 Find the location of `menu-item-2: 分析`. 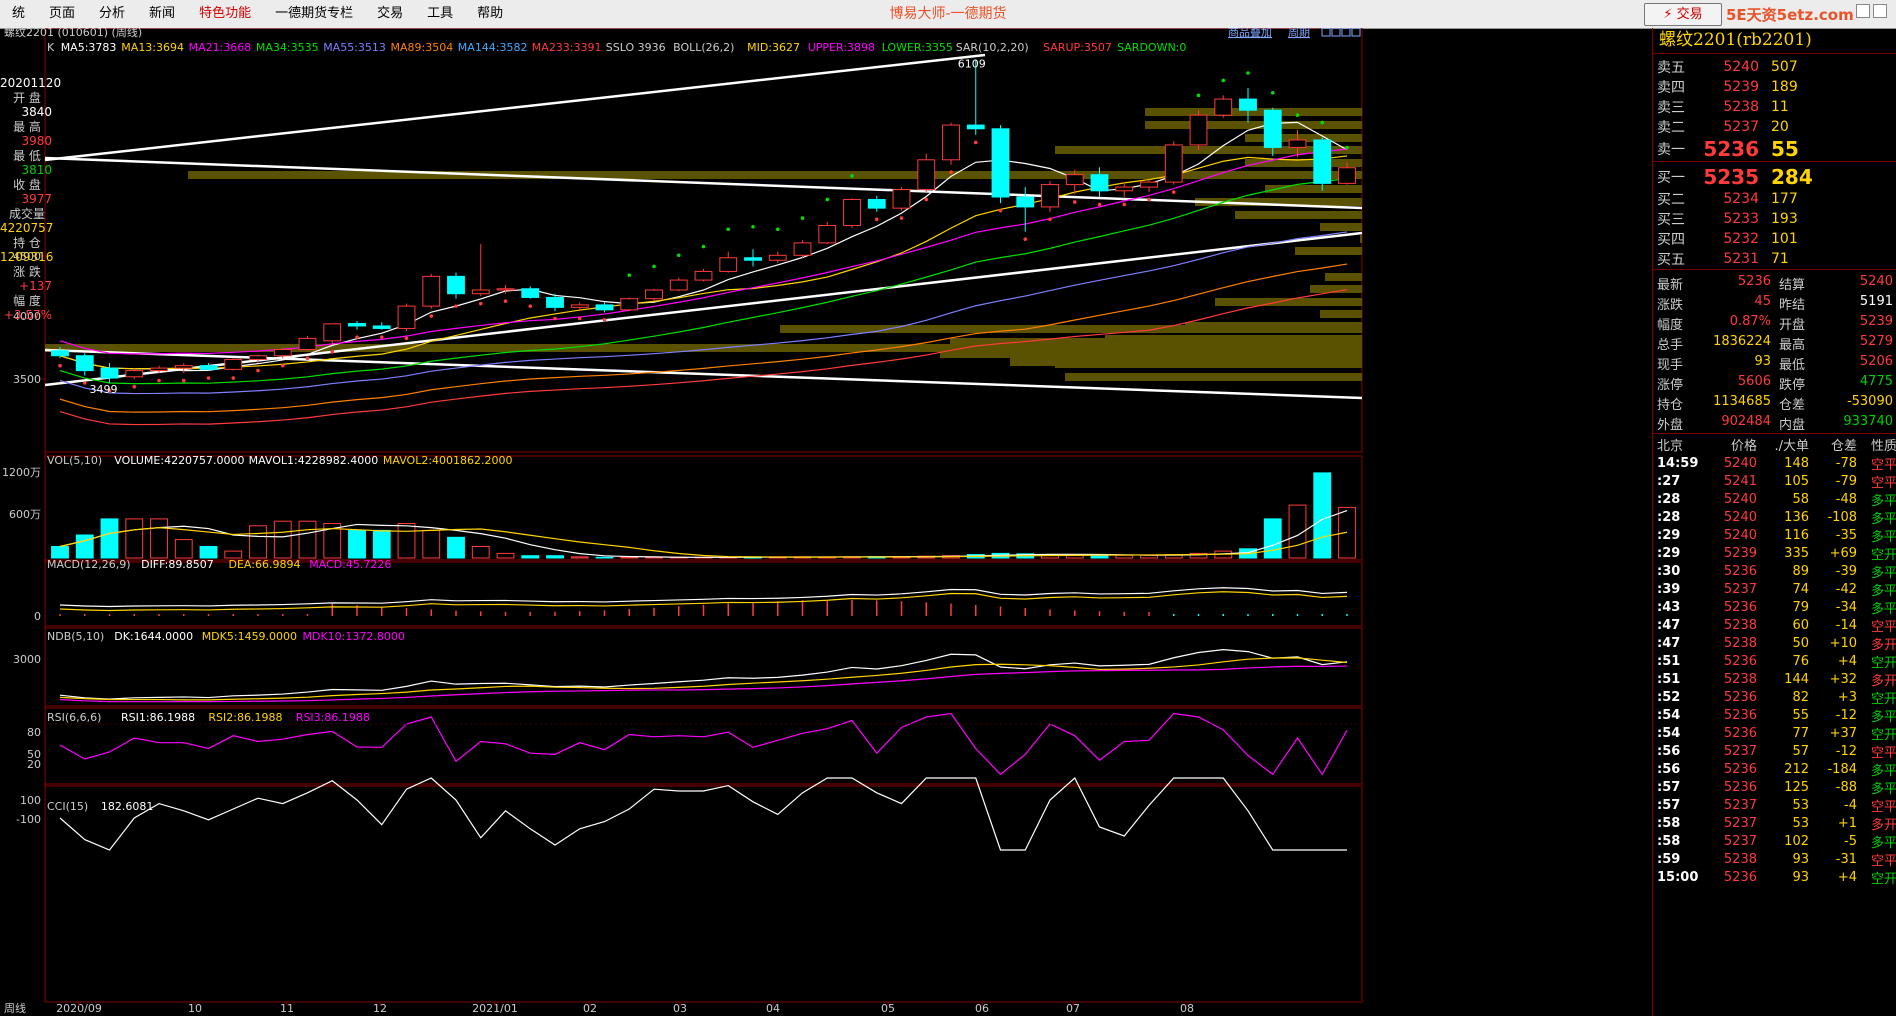

menu-item-2: 分析 is located at coordinates (112, 14).